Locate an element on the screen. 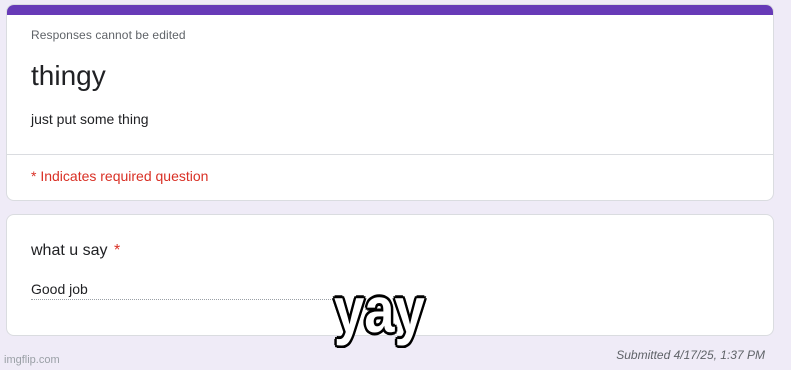  question-title: what u say * is located at coordinates (75, 251).